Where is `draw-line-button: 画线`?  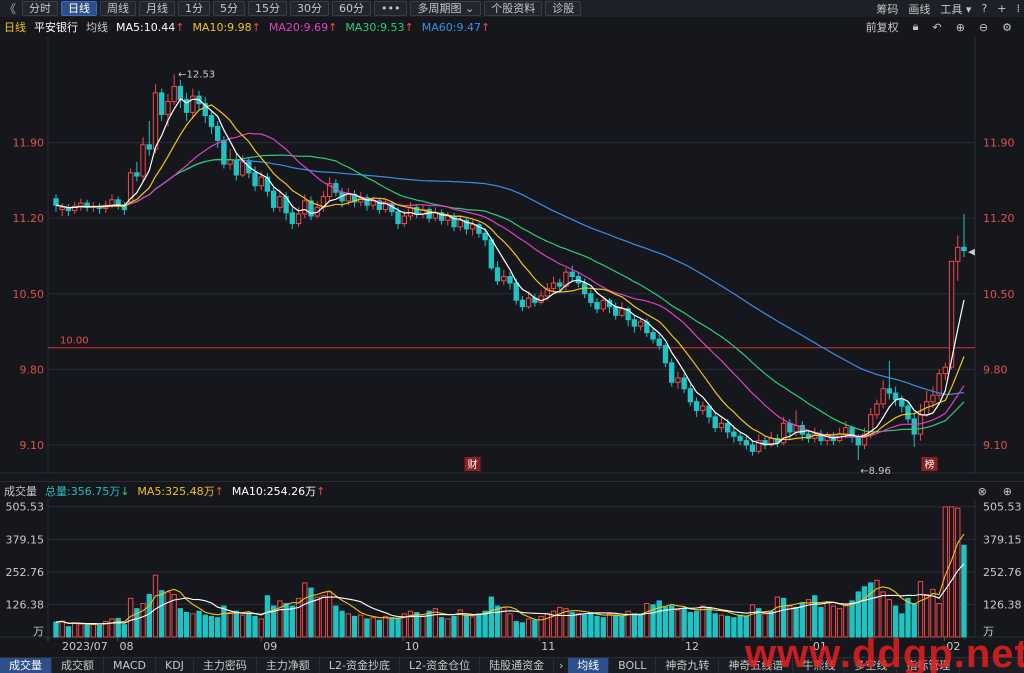 draw-line-button: 画线 is located at coordinates (919, 9).